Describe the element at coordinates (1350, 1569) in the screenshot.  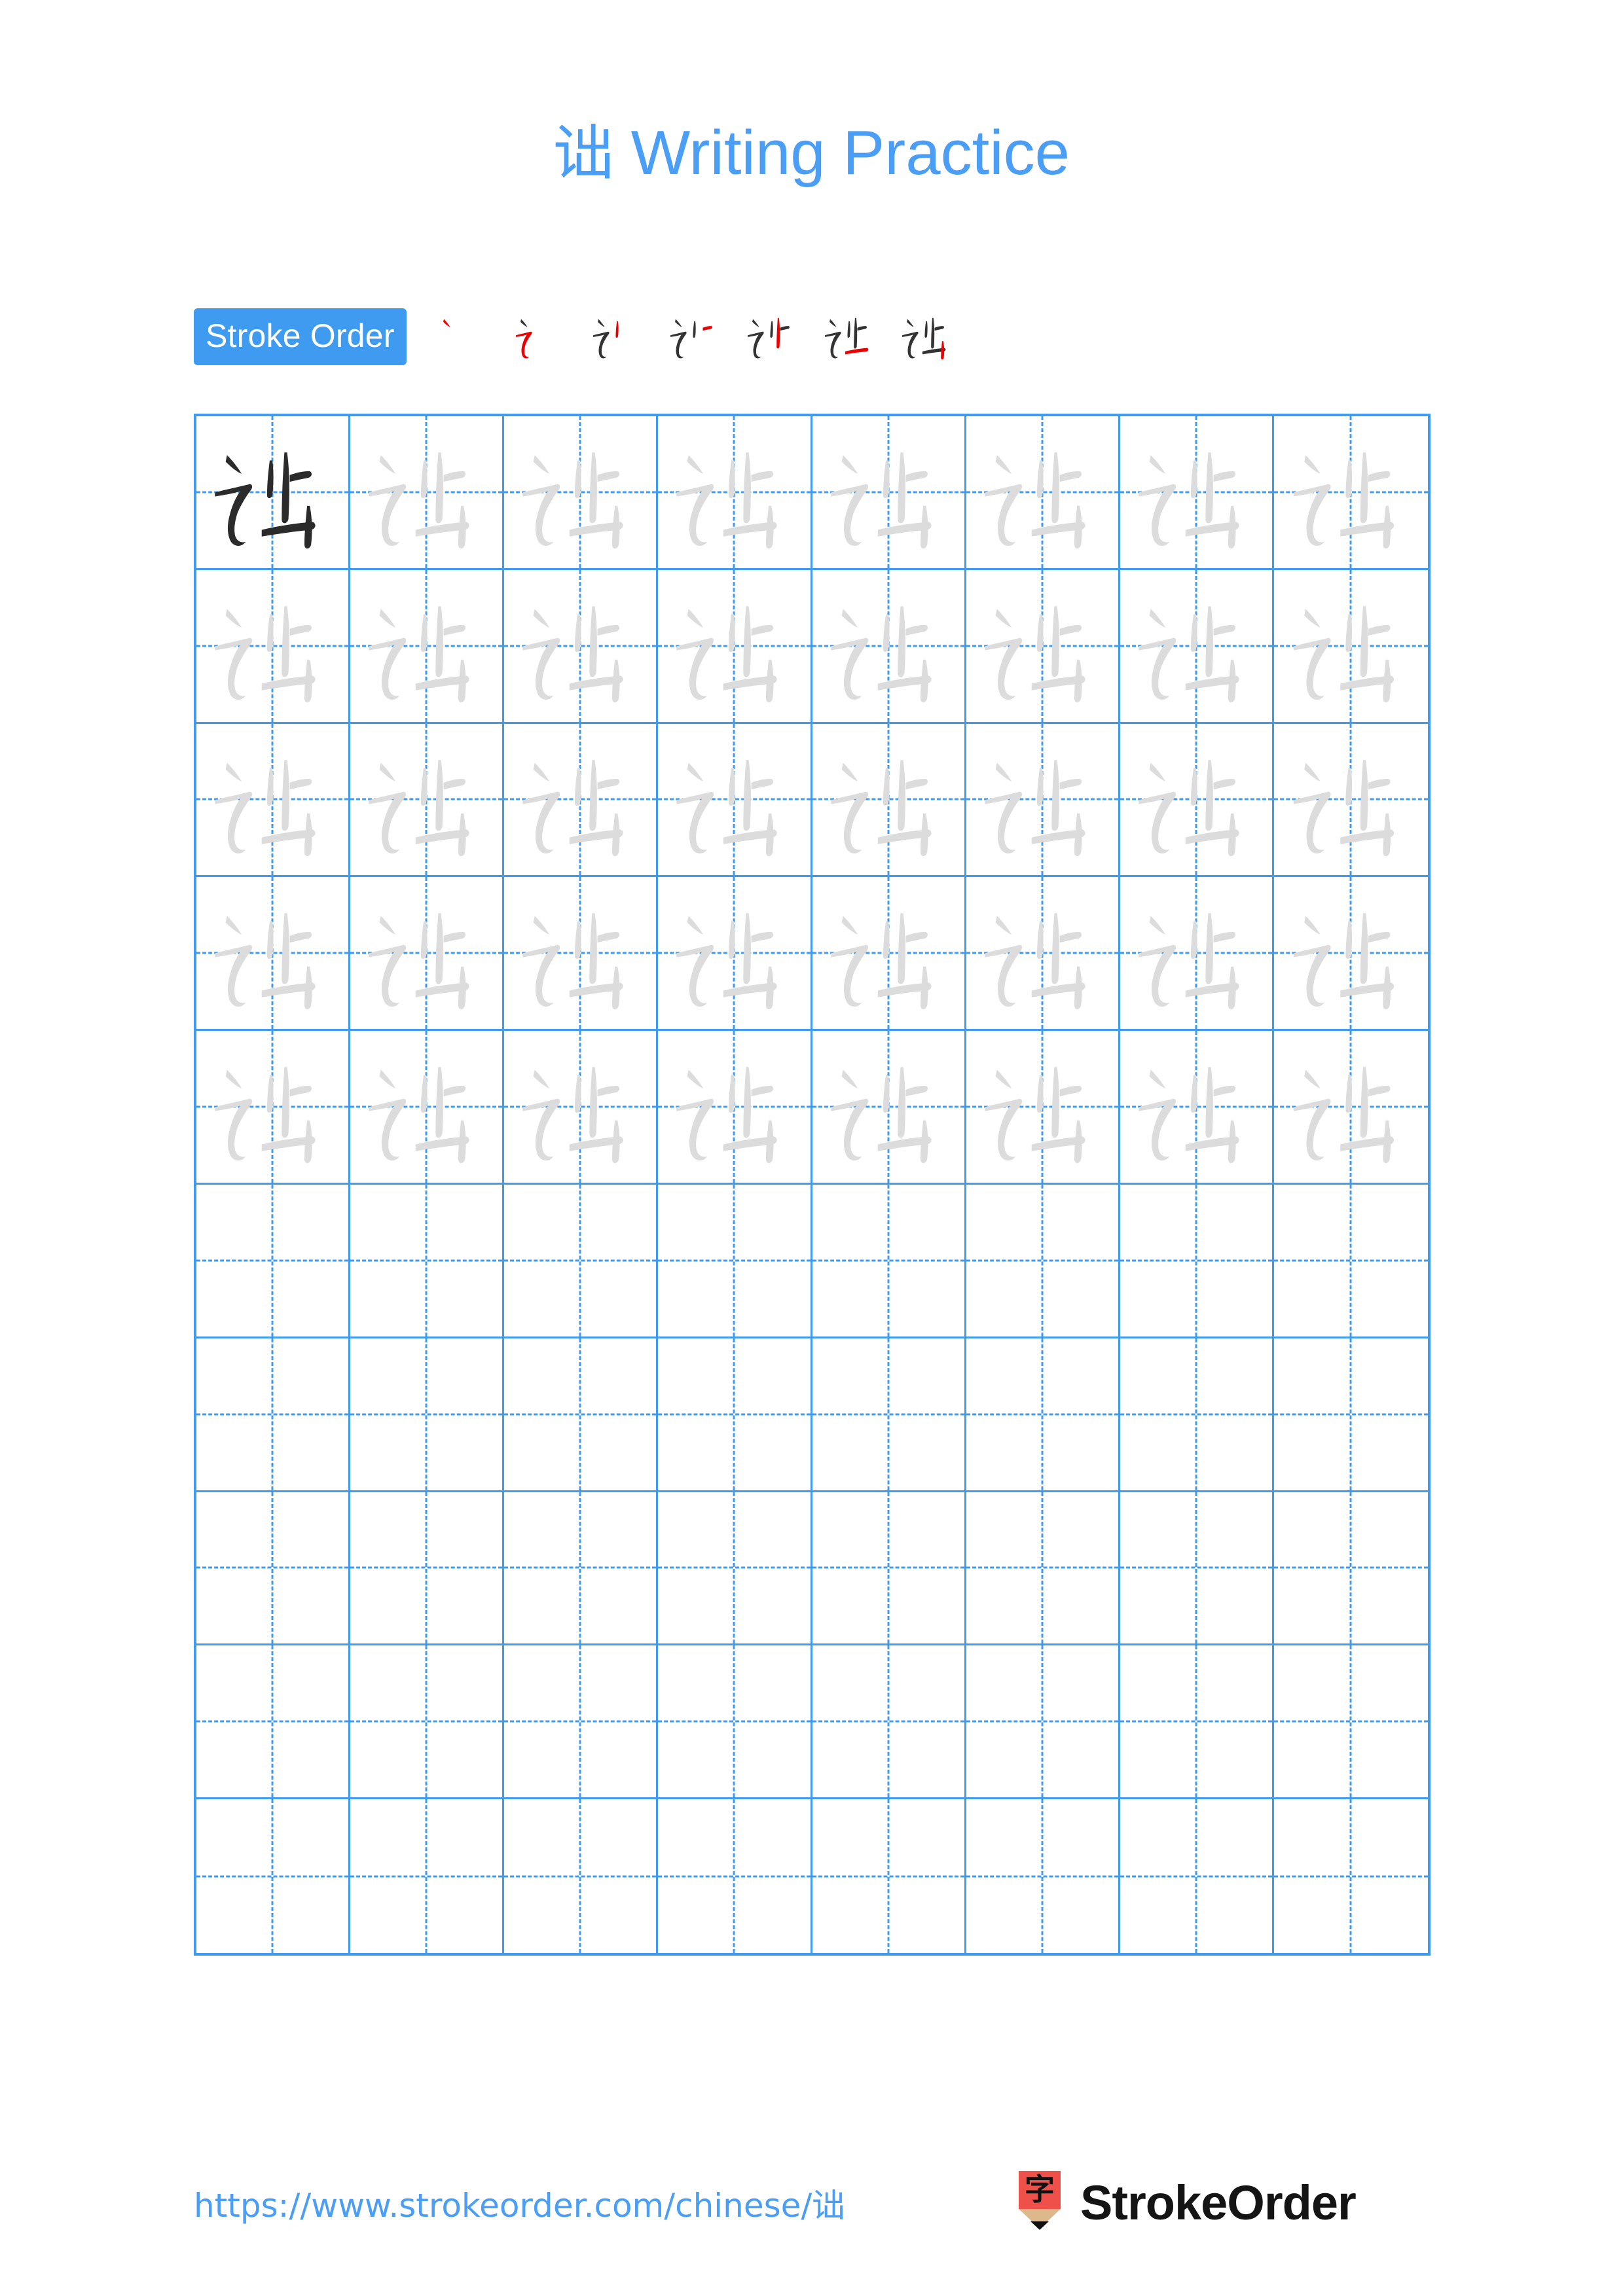
I see `practice-cell-r8-c8` at that location.